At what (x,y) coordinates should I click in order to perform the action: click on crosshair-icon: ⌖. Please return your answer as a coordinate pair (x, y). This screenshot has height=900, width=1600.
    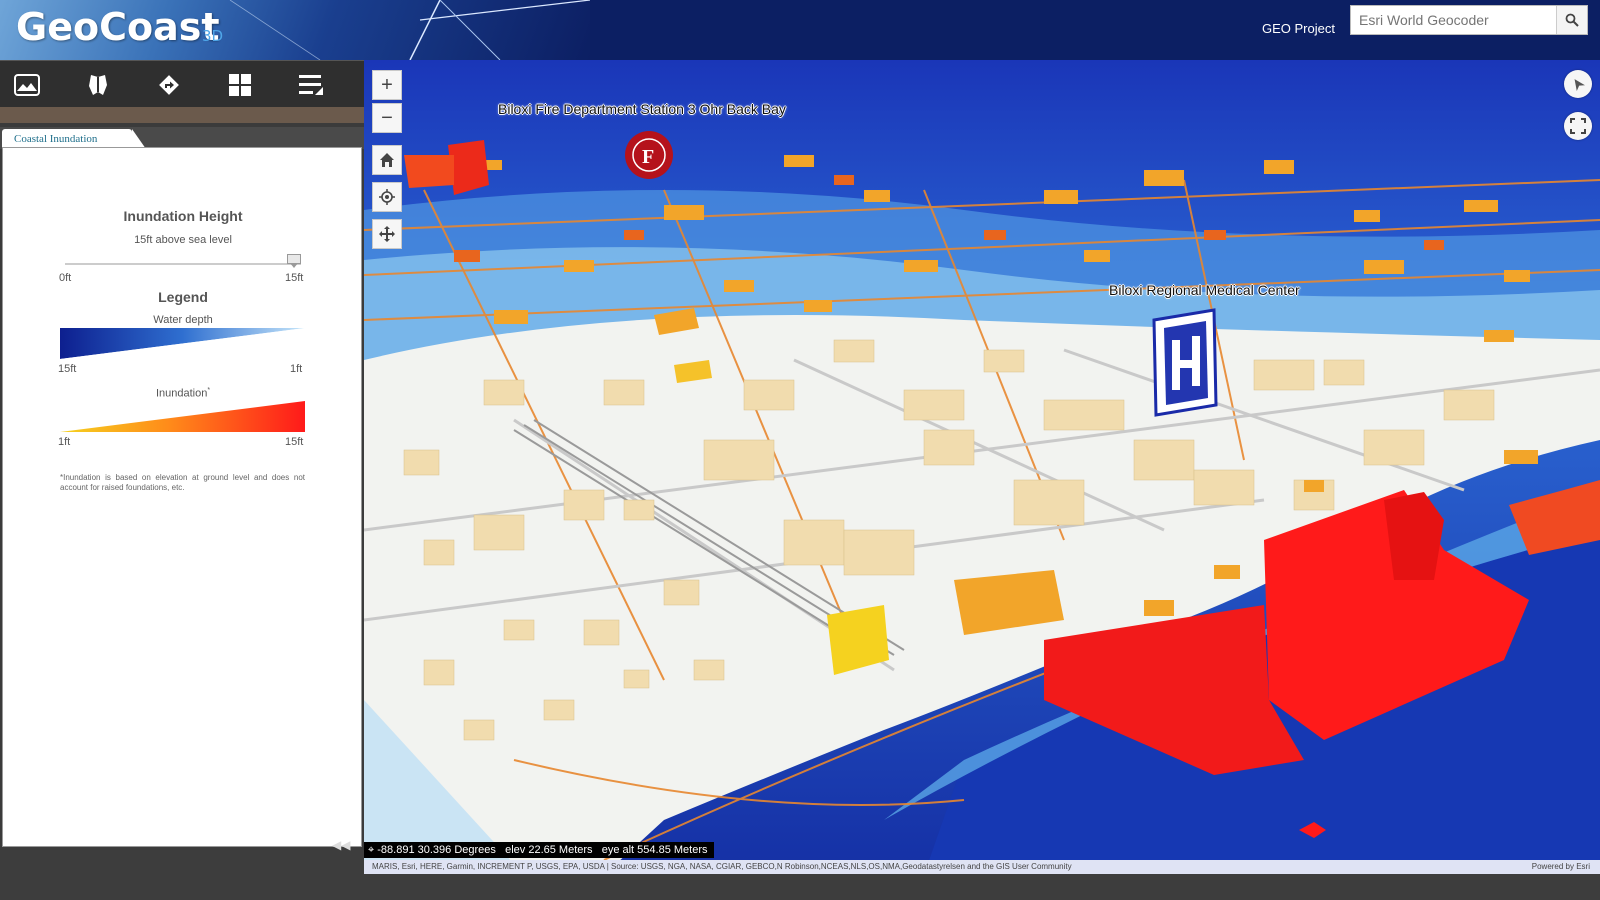
    Looking at the image, I should click on (371, 850).